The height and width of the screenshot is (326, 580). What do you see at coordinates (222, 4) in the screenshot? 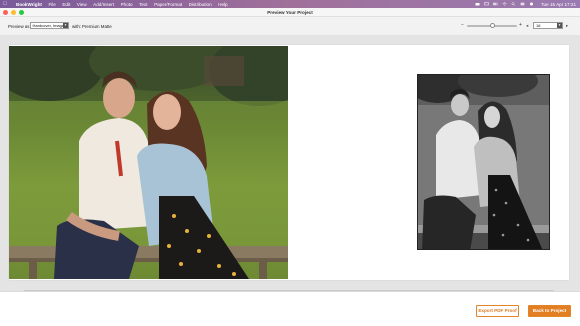
I see `menu-help: Help` at bounding box center [222, 4].